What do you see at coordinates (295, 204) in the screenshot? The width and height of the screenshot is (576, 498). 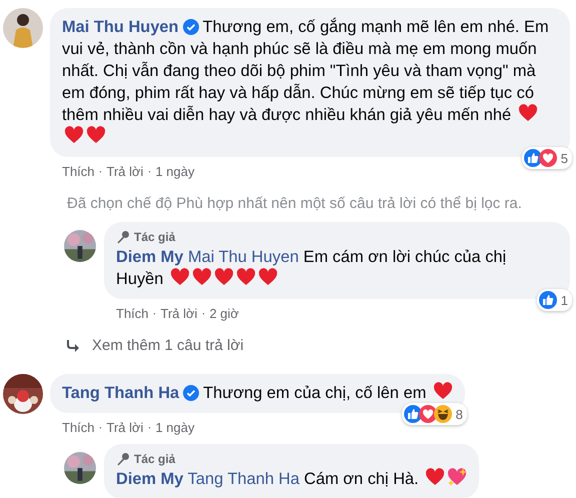 I see `filter-notice: Đã chọn chế độ Phù hợp nhất nên một số câu trả lời có thể bị lọc ra.` at bounding box center [295, 204].